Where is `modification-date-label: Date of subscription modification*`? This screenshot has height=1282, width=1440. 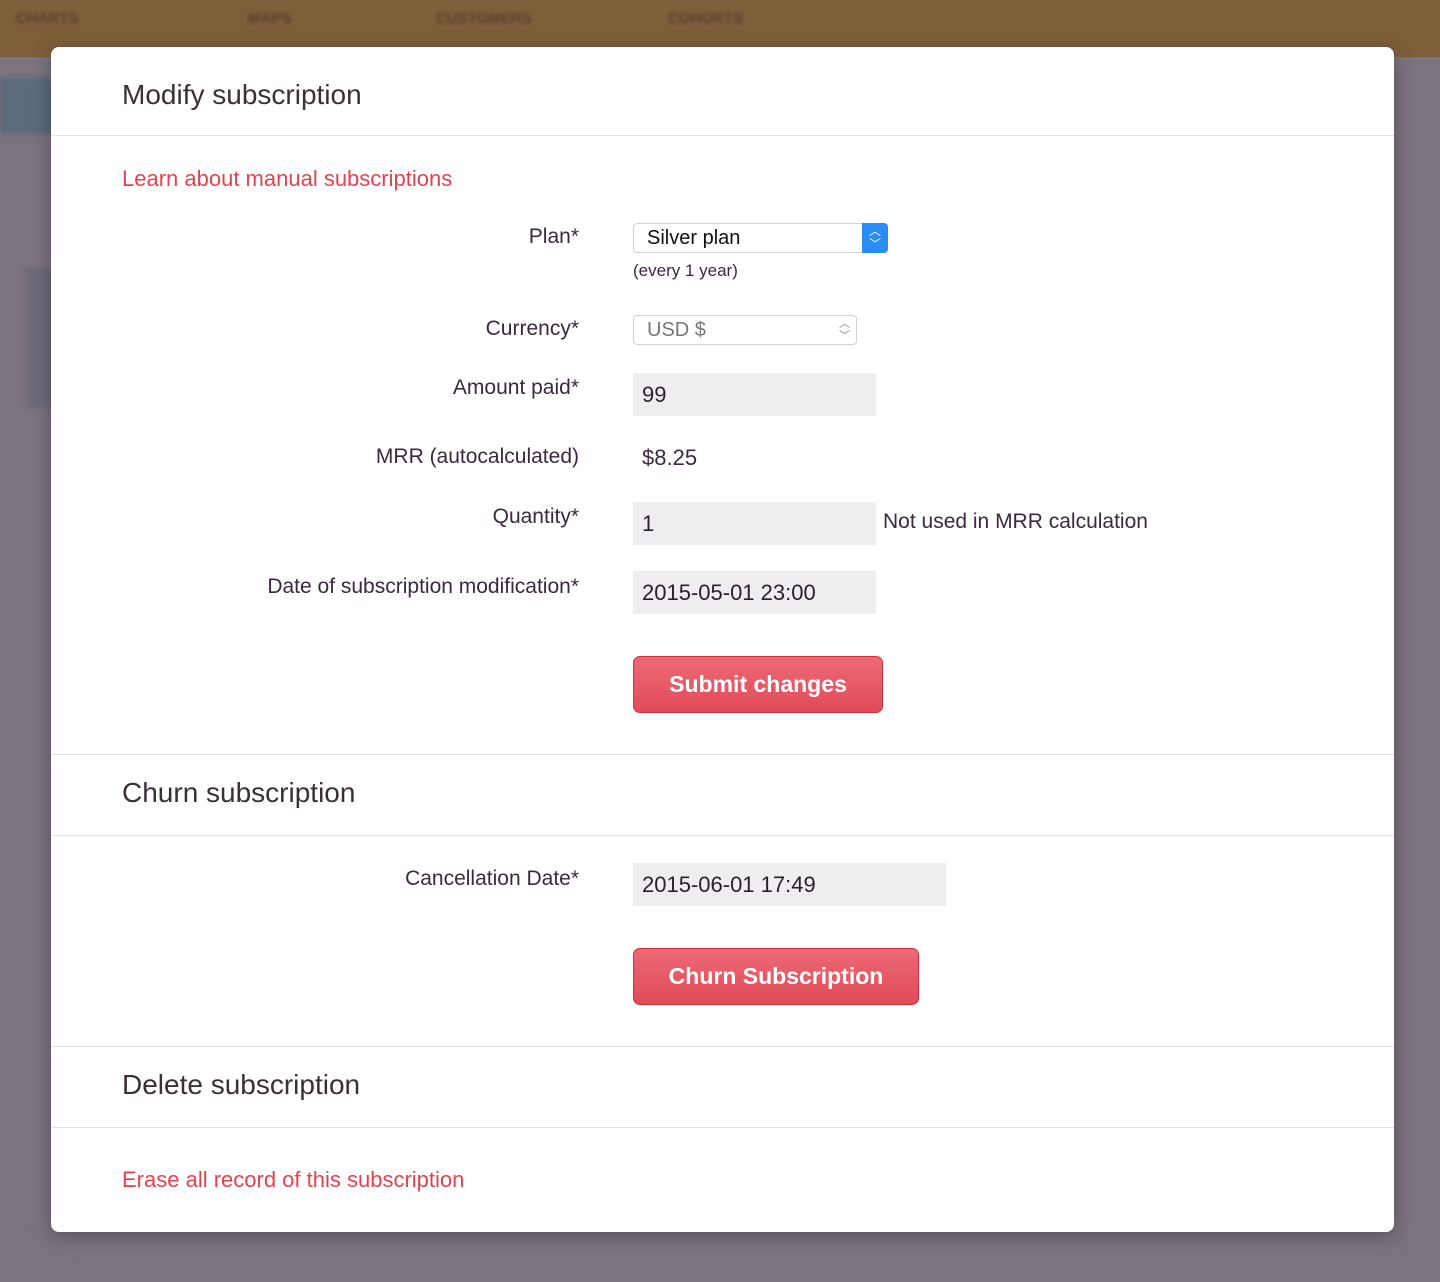 modification-date-label: Date of subscription modification* is located at coordinates (423, 586).